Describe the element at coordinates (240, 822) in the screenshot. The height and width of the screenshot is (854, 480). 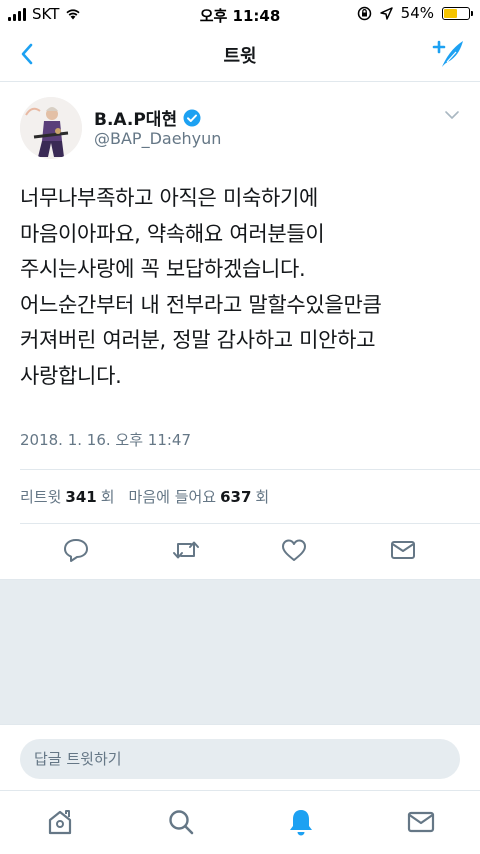
I see `tab-bar` at that location.